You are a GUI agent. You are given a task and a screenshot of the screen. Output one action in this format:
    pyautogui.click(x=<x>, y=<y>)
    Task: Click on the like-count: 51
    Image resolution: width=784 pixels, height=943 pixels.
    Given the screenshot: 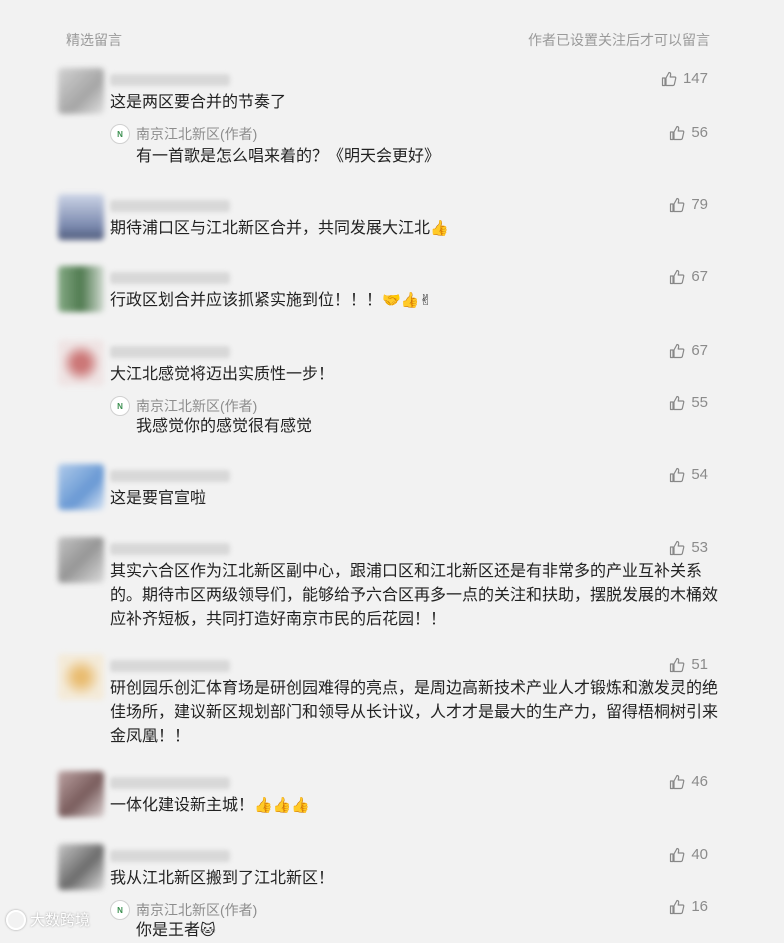 What is the action you would take?
    pyautogui.click(x=699, y=664)
    